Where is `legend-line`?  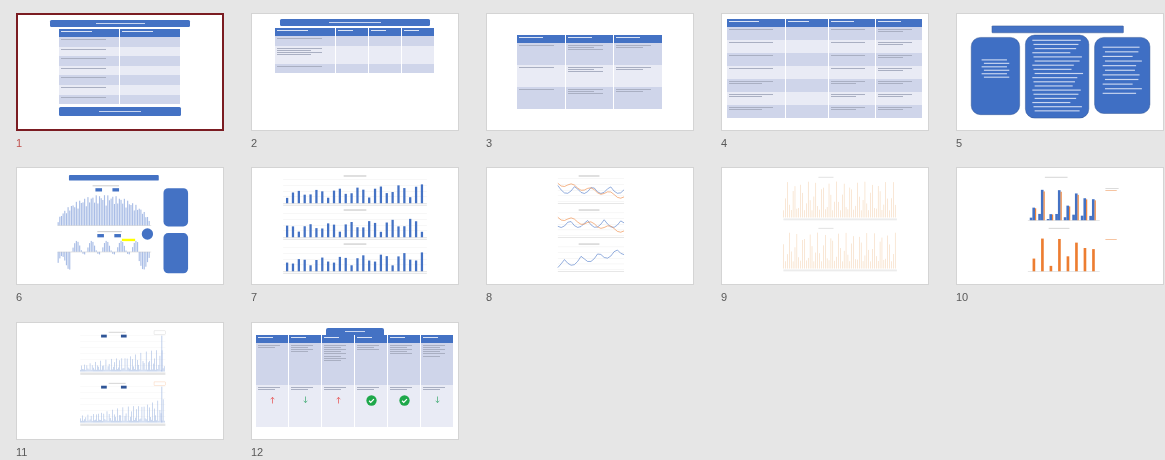 legend-line is located at coordinates (1111, 240).